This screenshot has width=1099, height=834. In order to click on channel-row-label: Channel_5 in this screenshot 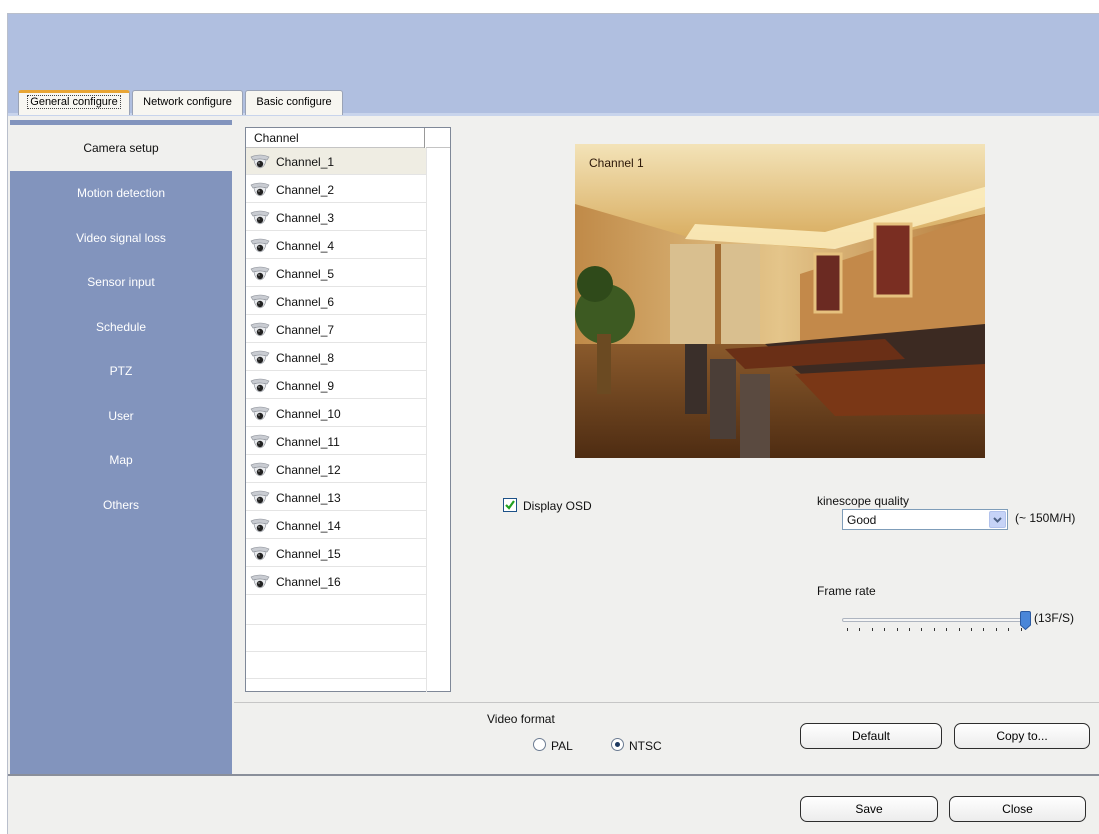, I will do `click(305, 274)`.